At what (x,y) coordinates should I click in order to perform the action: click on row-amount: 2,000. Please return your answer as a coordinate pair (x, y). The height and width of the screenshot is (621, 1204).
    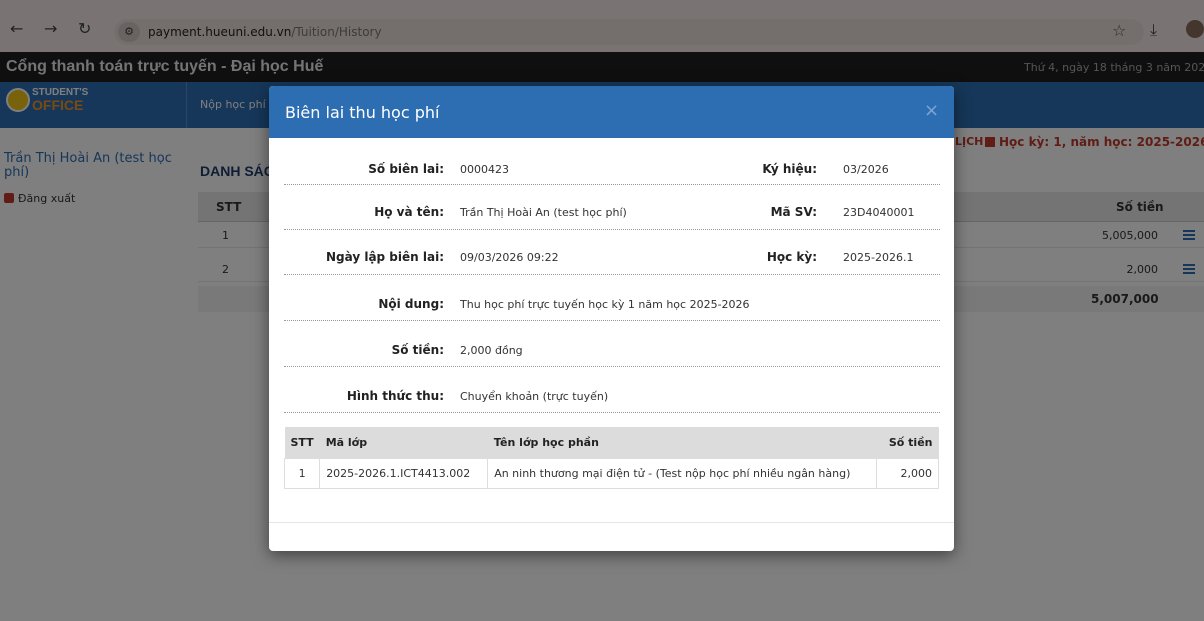
    Looking at the image, I should click on (907, 473).